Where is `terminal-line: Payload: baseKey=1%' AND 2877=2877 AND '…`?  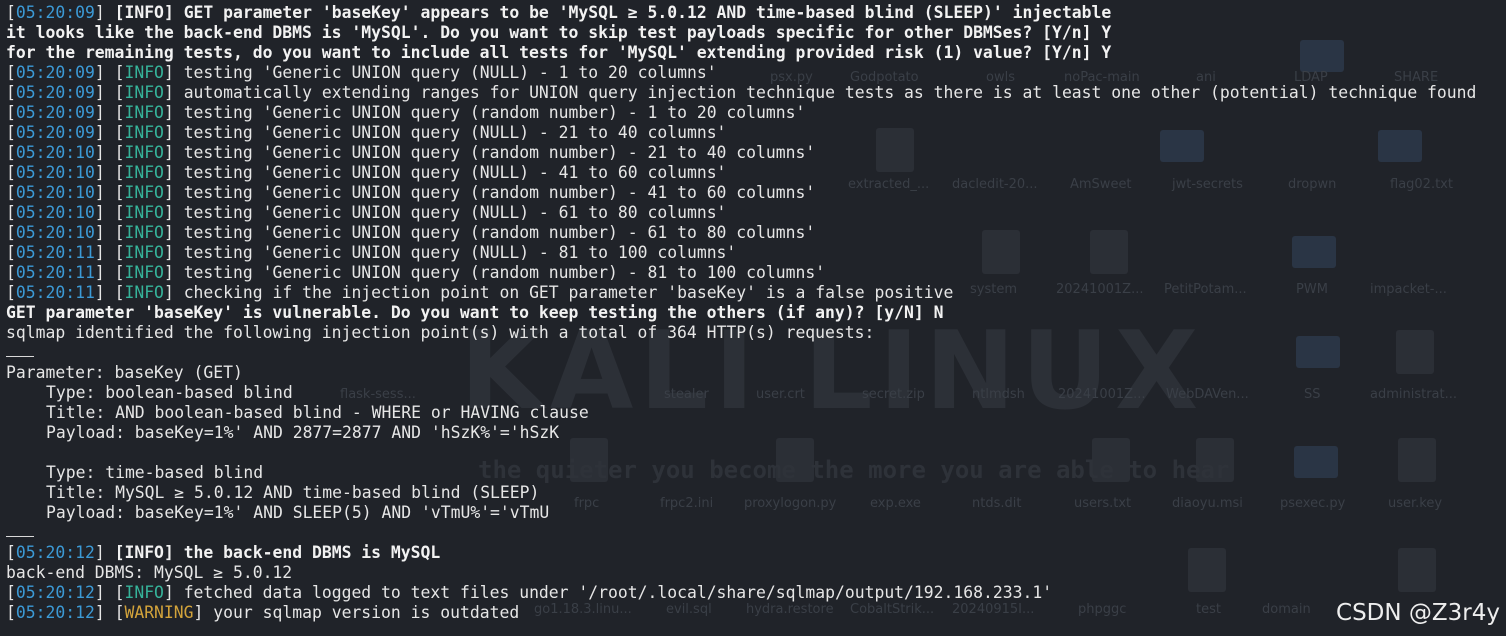
terminal-line: Payload: baseKey=1%' AND 2877=2877 AND '… is located at coordinates (741, 433).